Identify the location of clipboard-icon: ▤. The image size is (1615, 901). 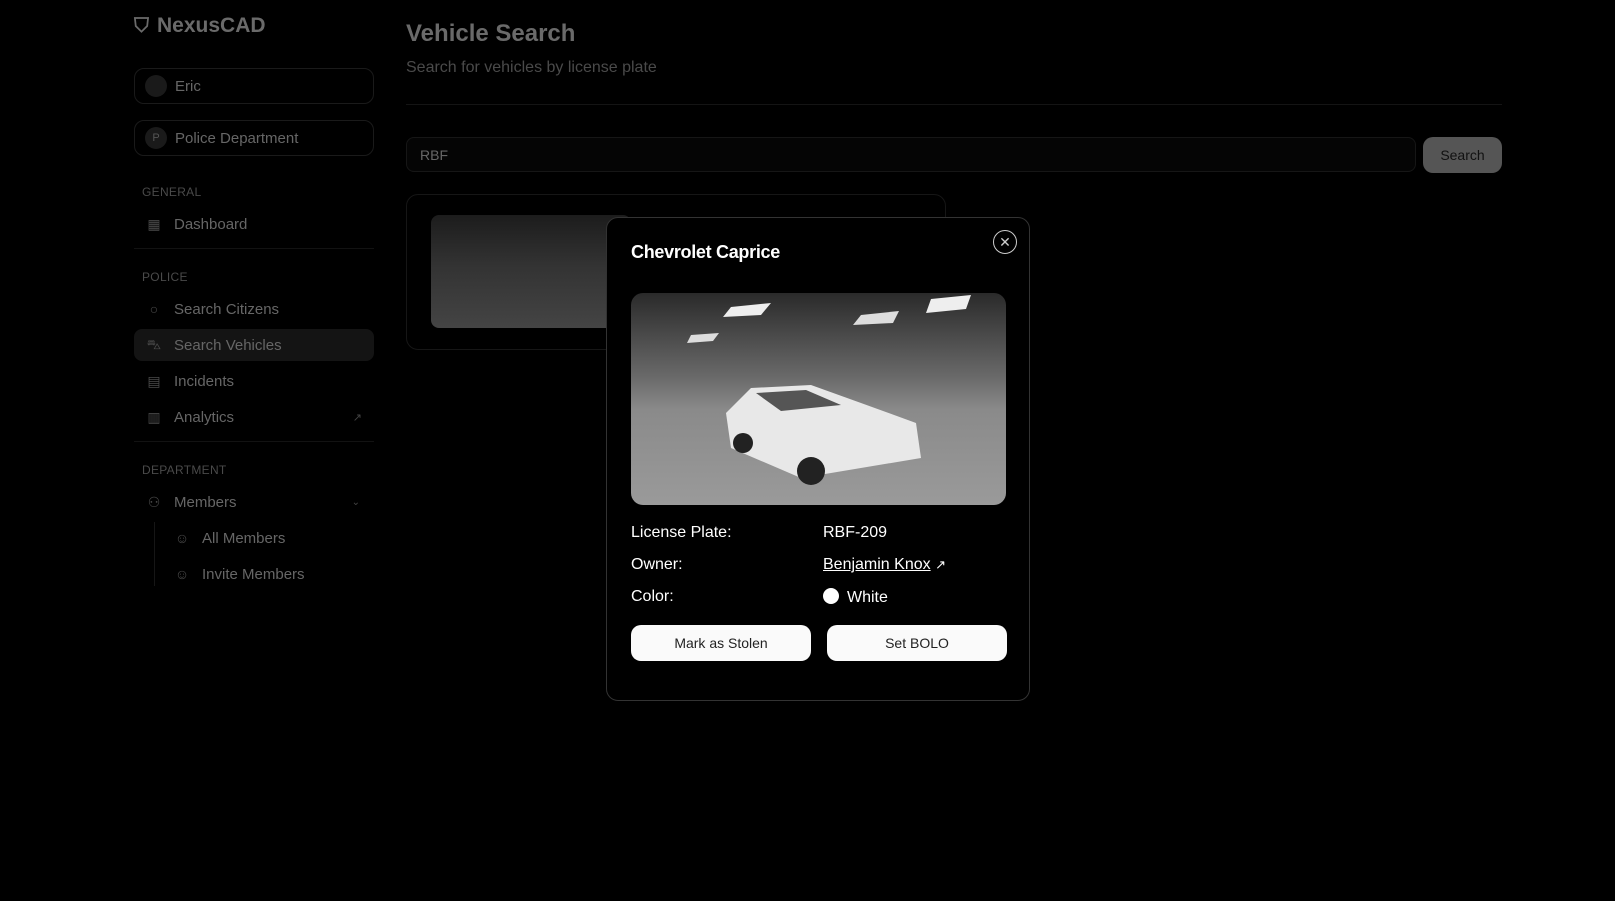
(154, 380).